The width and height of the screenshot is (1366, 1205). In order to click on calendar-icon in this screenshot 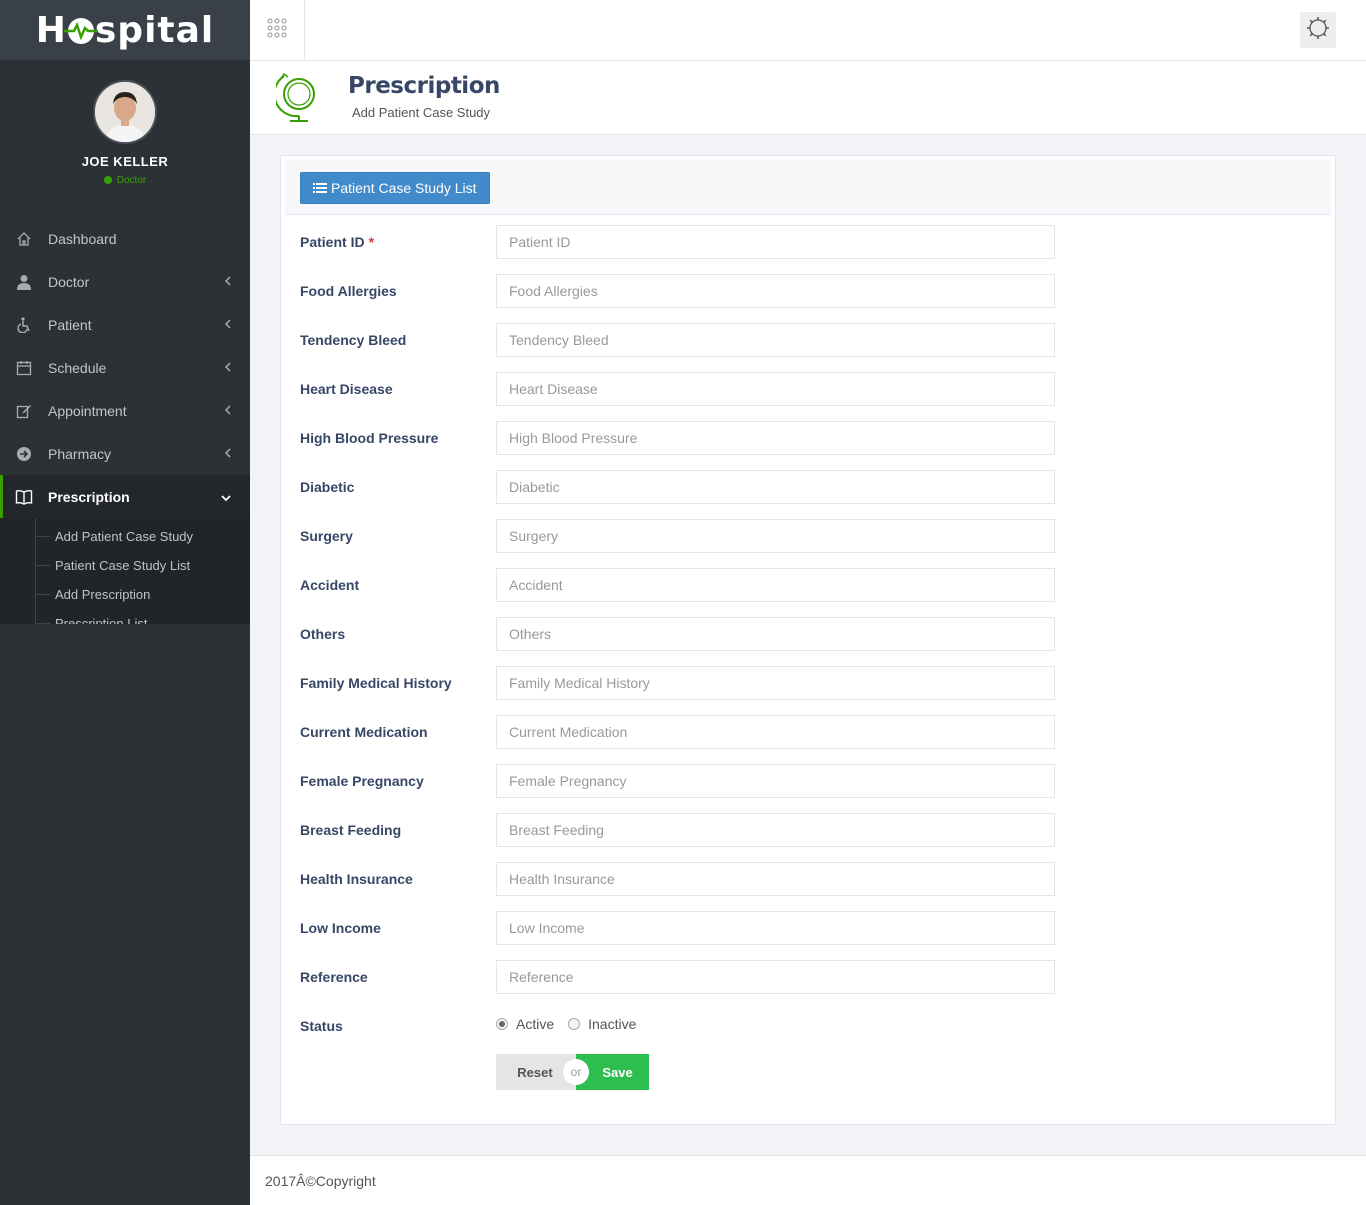, I will do `click(24, 368)`.